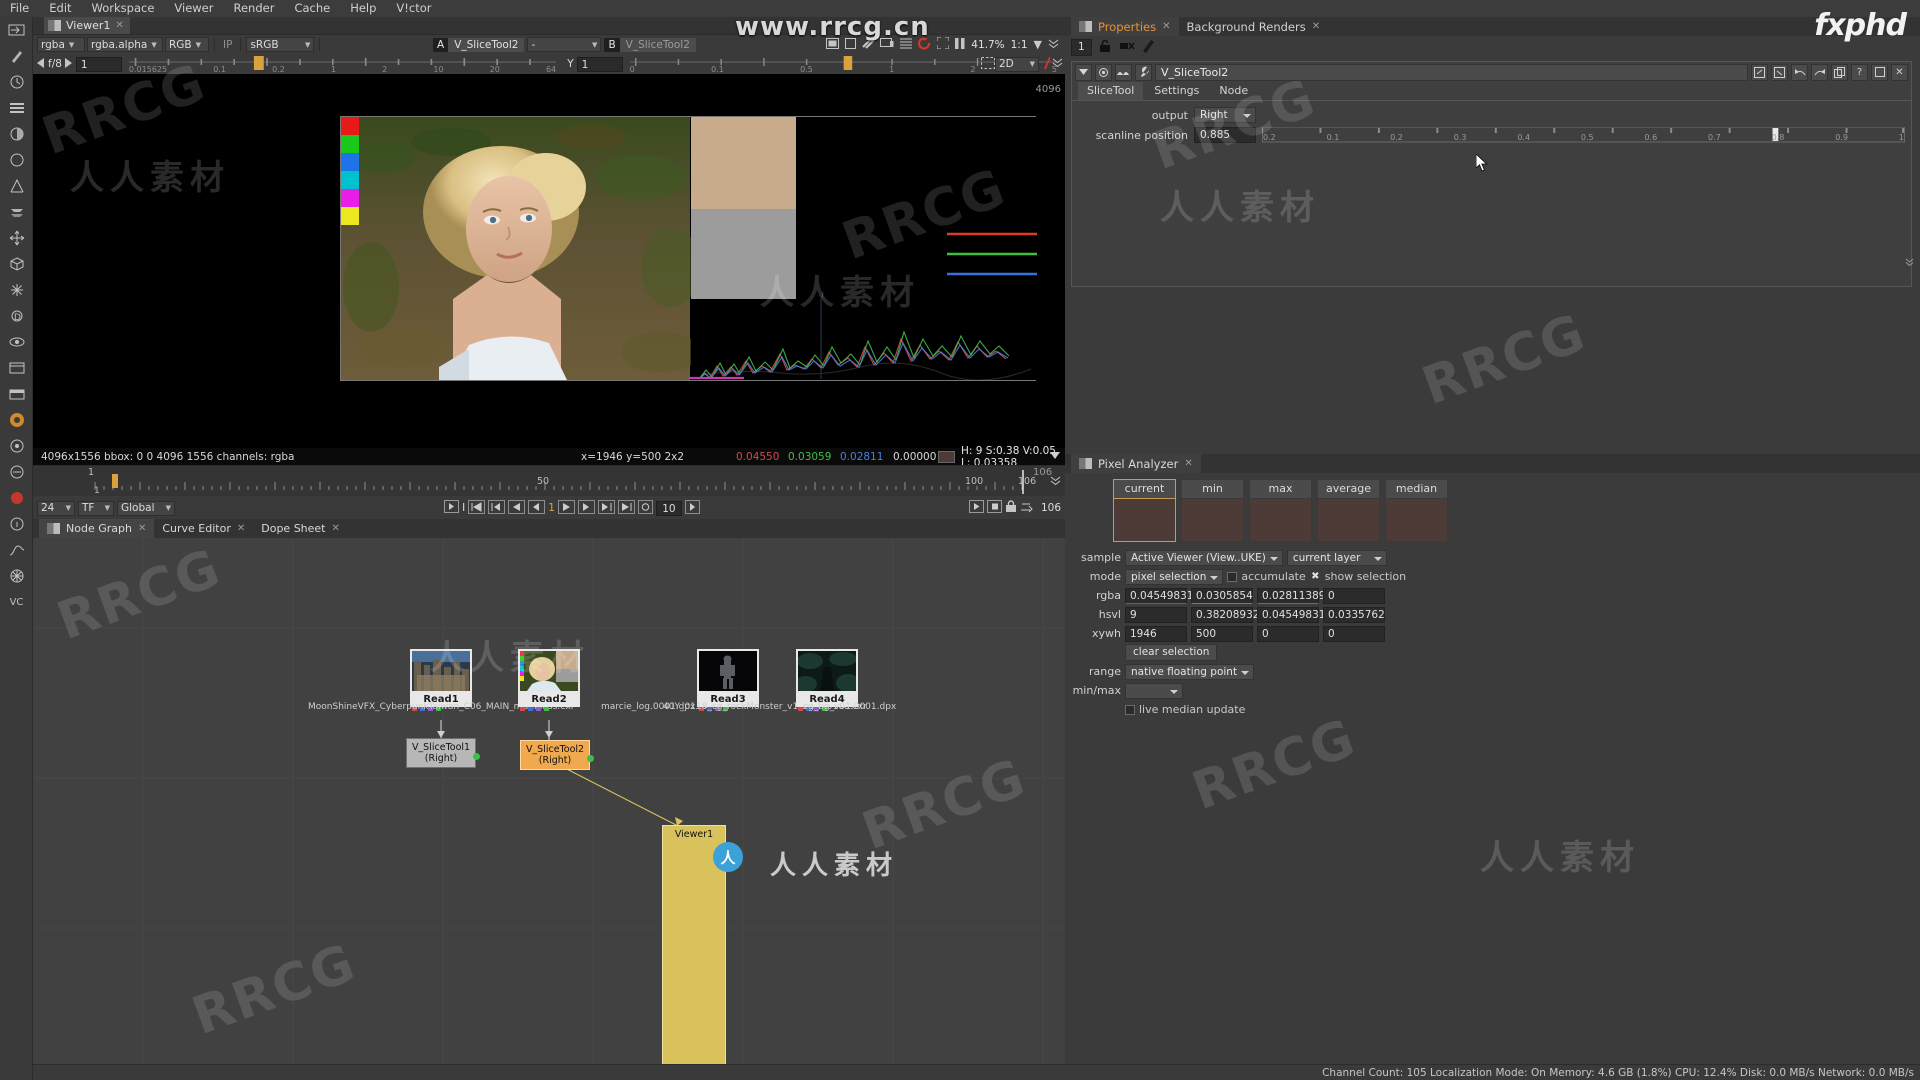  Describe the element at coordinates (1354, 595) in the screenshot. I see `rgba-a-field: 0` at that location.